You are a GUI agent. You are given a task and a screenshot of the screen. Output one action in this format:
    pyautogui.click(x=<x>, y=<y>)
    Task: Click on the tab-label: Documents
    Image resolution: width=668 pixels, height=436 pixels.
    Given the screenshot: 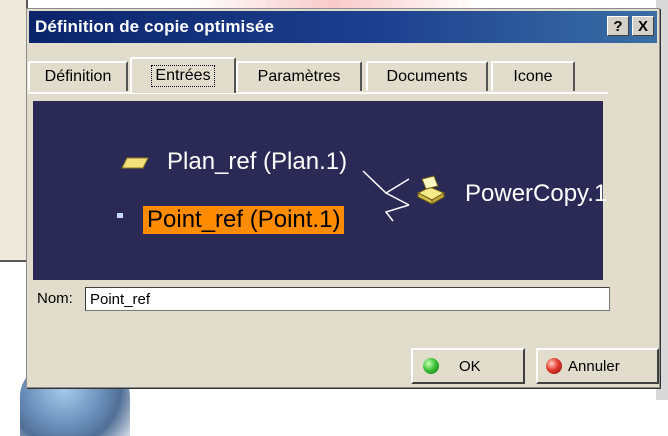 What is the action you would take?
    pyautogui.click(x=427, y=76)
    